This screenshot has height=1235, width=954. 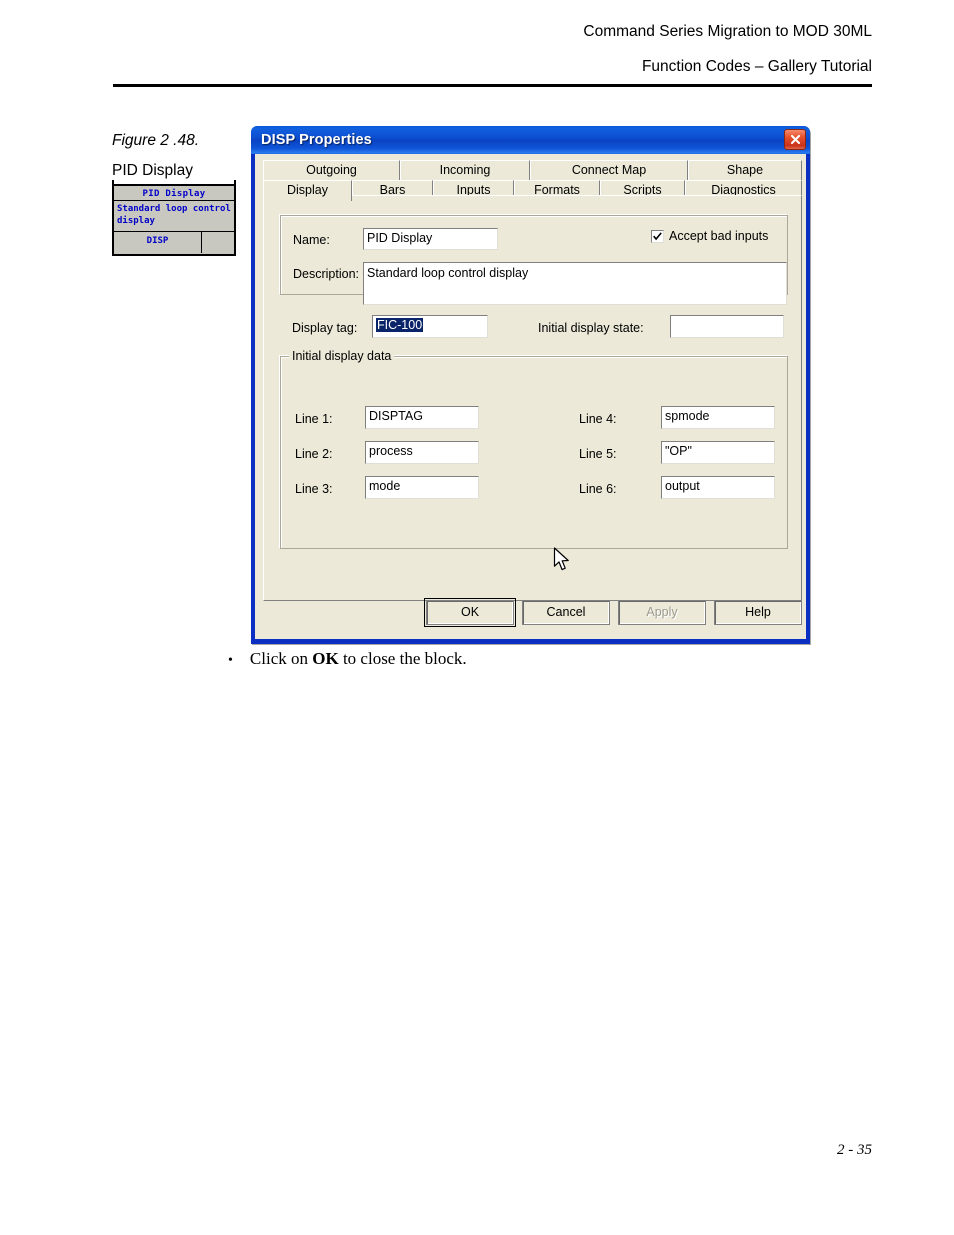 I want to click on line-4-input: spmode, so click(x=718, y=417).